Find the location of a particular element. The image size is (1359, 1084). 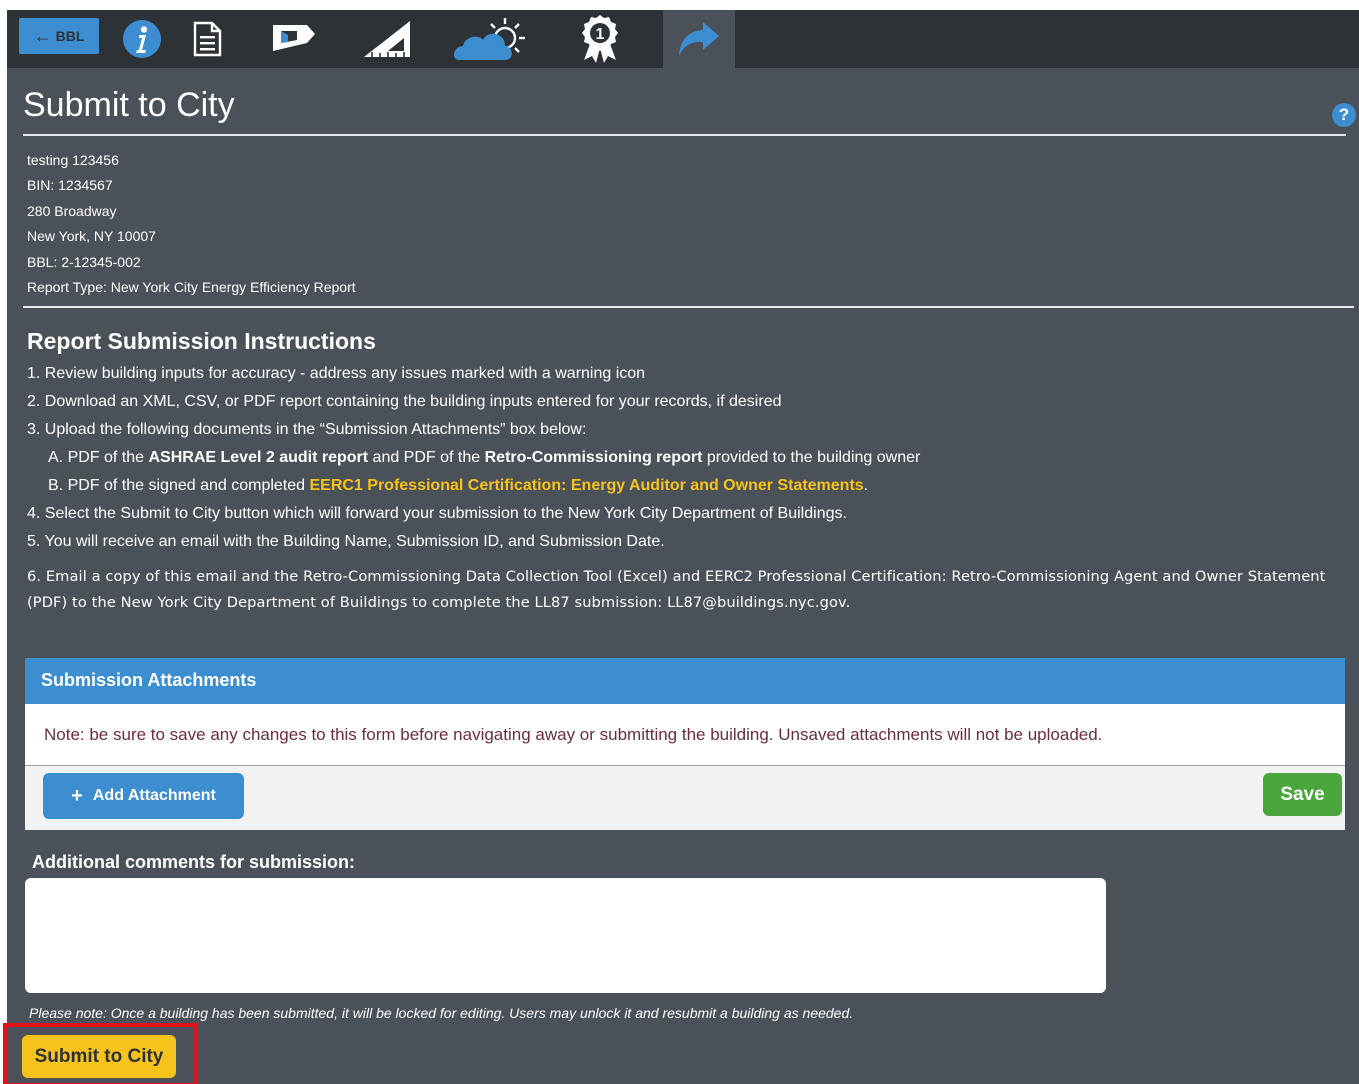

retro-commissioning-report-label: Retro-Commissioning report is located at coordinates (593, 457).